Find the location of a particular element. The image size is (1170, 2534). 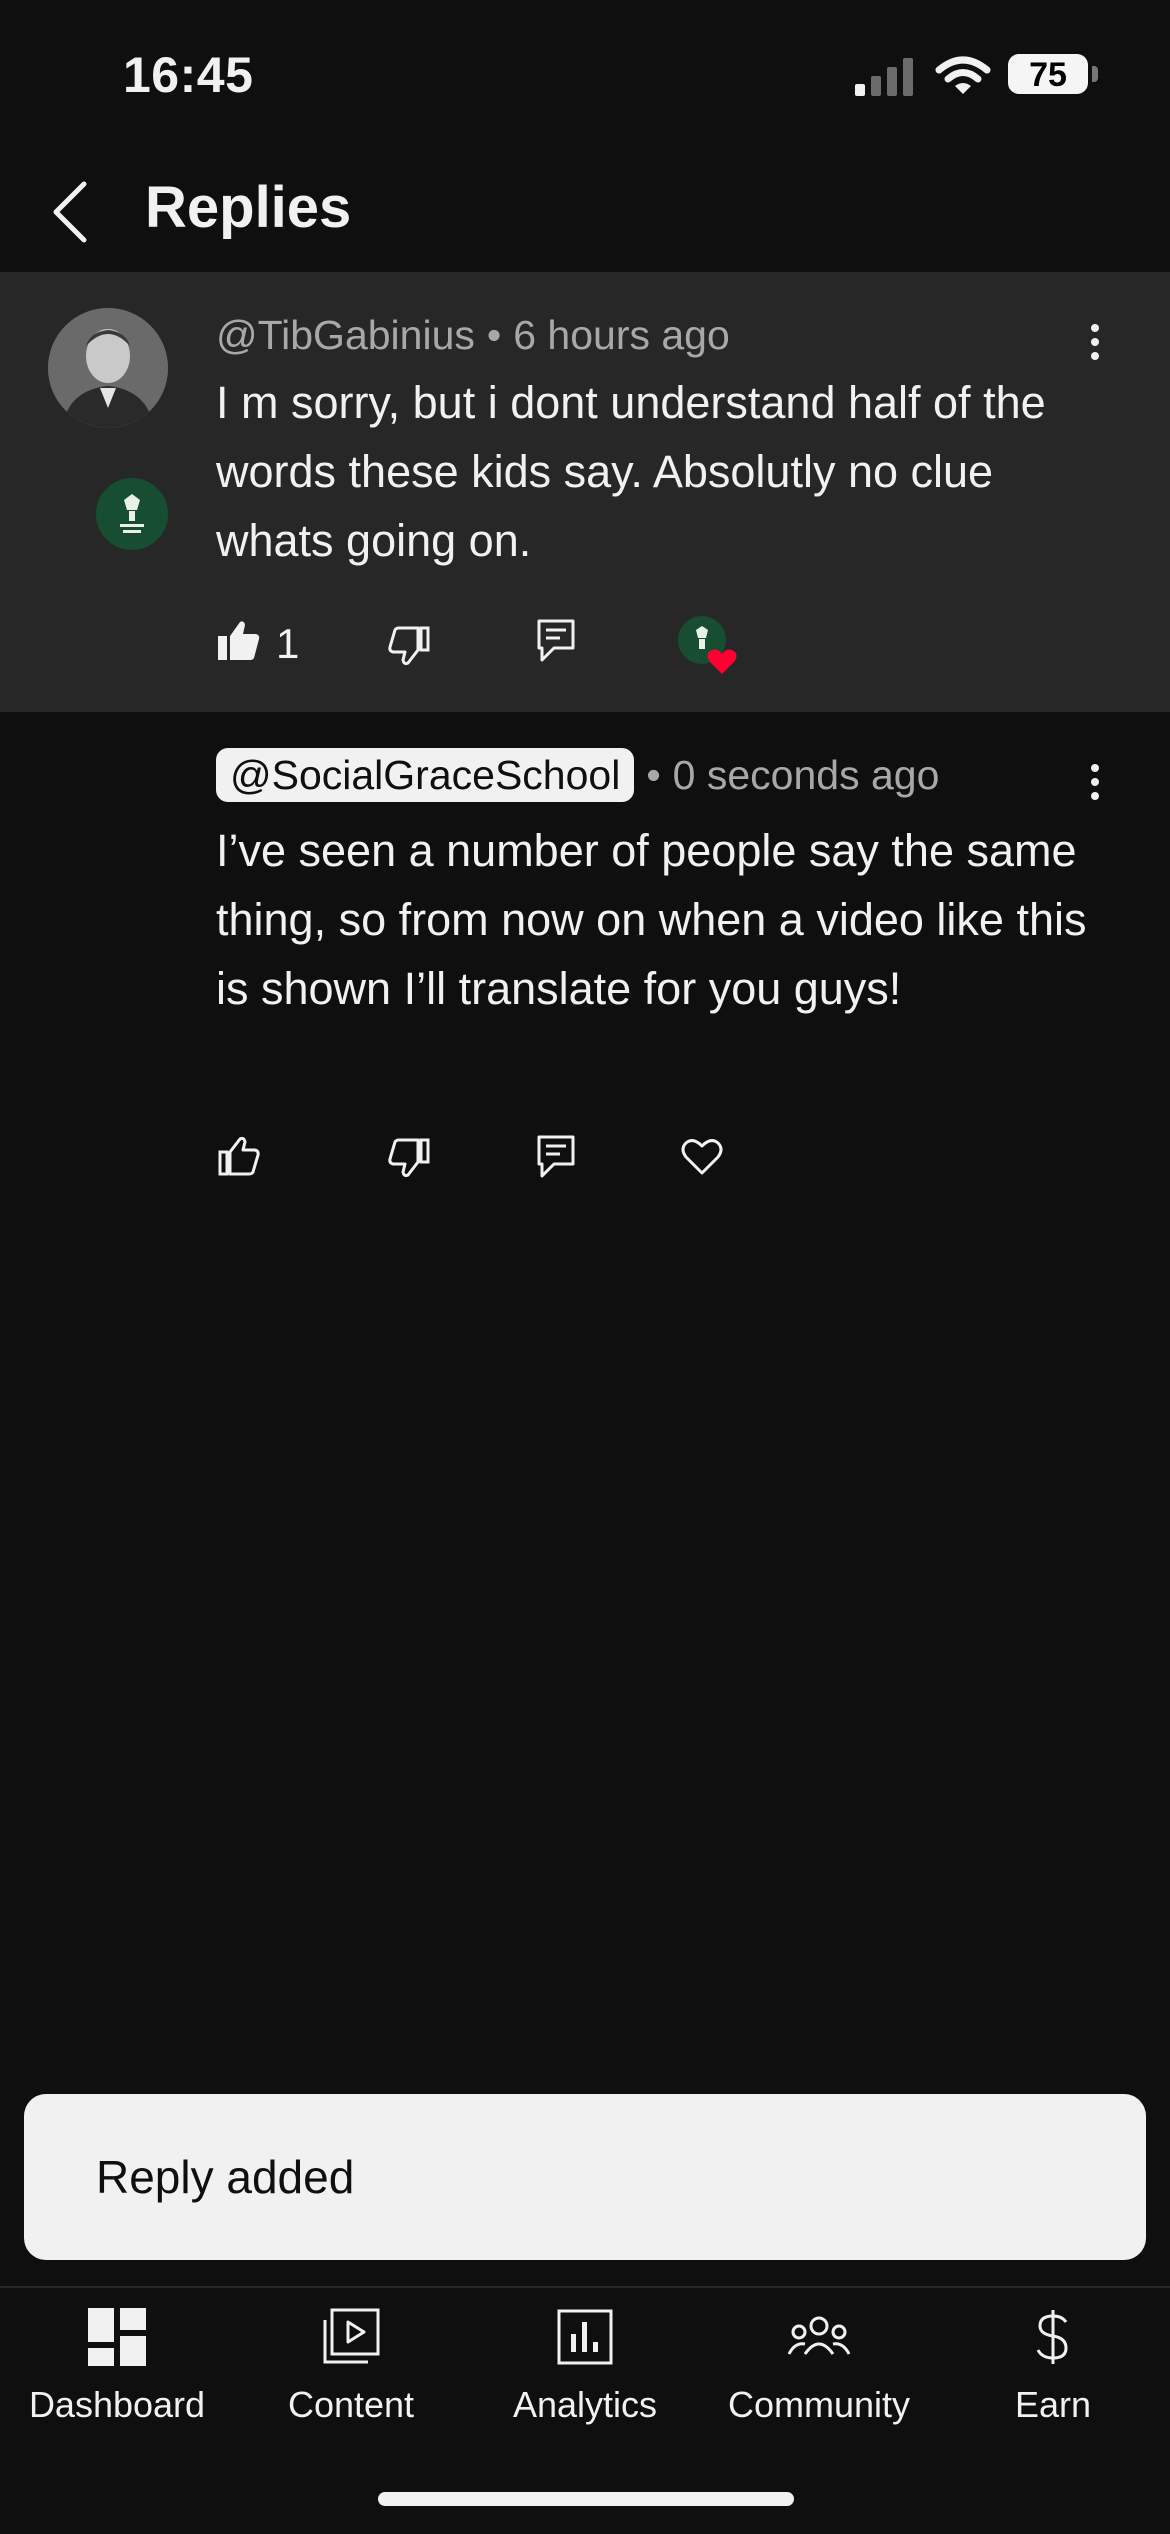

reply-author: @SocialGraceSchool is located at coordinates (425, 775).